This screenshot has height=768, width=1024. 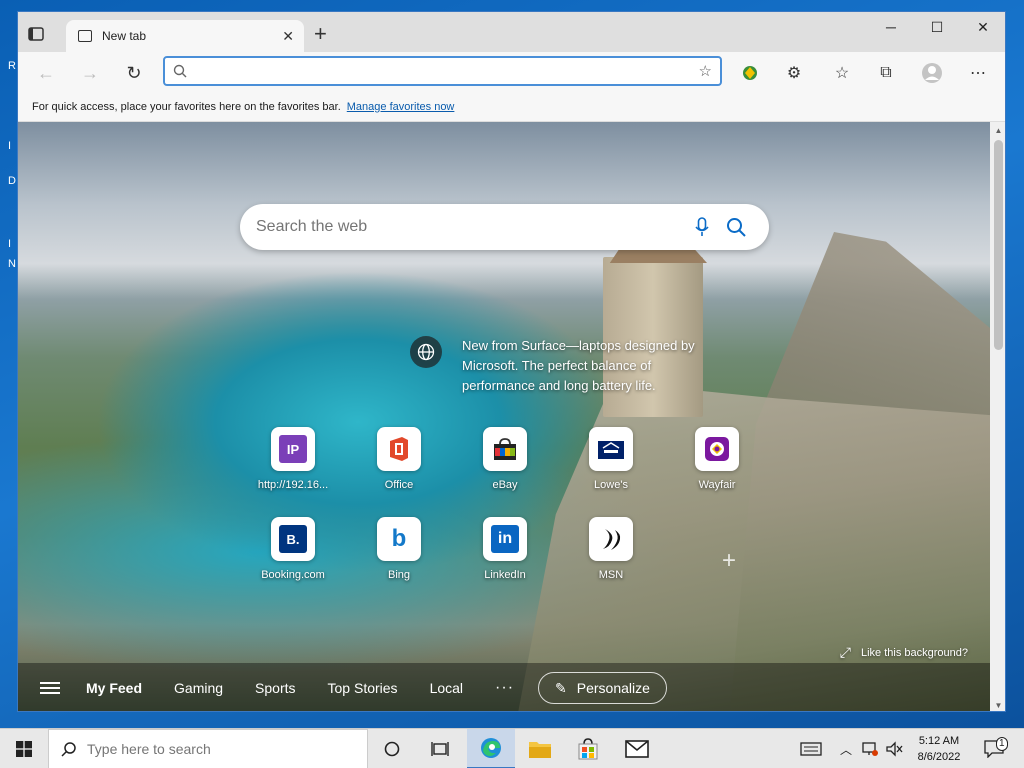 What do you see at coordinates (994, 748) in the screenshot?
I see `action-center-button: 1` at bounding box center [994, 748].